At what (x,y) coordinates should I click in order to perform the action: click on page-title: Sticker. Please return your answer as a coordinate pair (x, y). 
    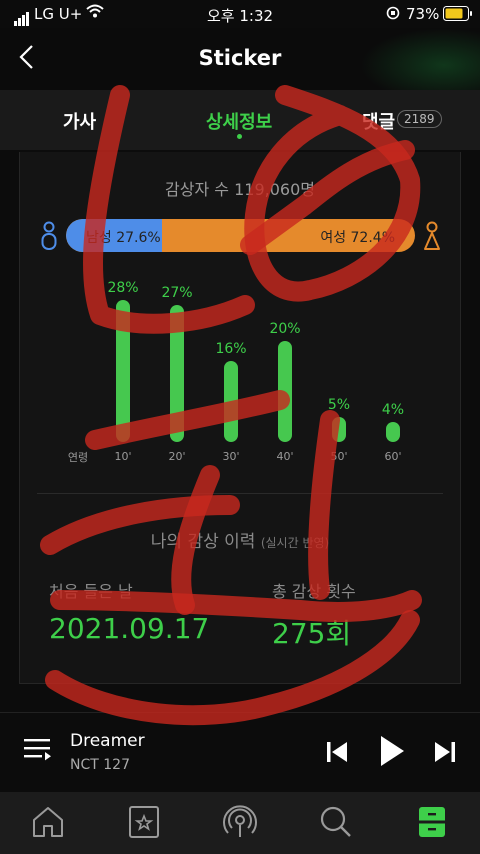
    Looking at the image, I should click on (240, 58).